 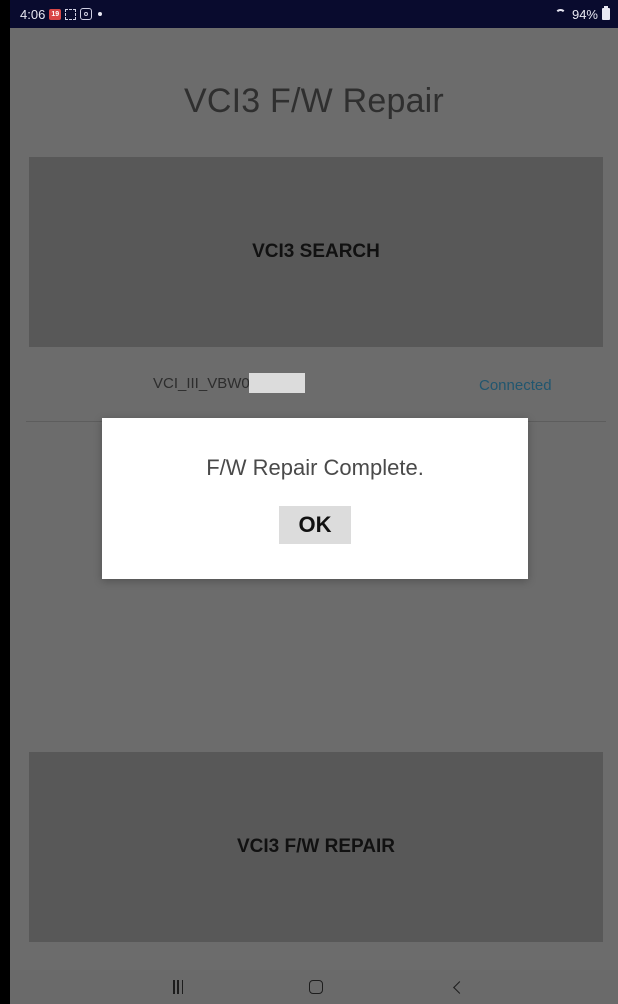 I want to click on home-icon, so click(x=316, y=987).